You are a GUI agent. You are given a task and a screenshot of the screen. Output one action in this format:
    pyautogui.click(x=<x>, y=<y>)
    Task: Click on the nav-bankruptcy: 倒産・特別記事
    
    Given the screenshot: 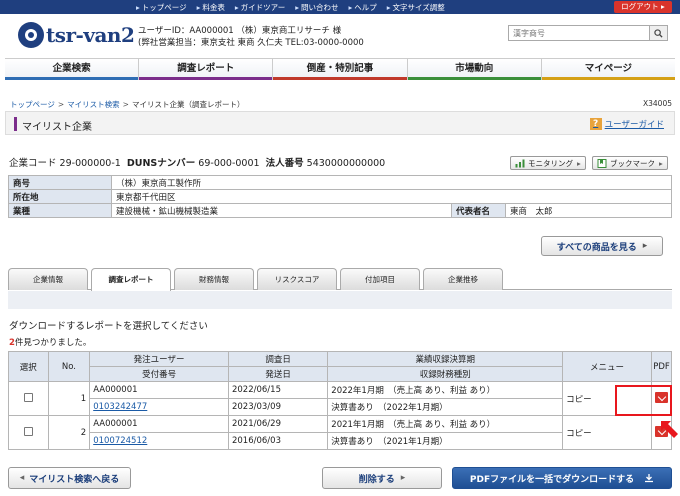 What is the action you would take?
    pyautogui.click(x=340, y=69)
    